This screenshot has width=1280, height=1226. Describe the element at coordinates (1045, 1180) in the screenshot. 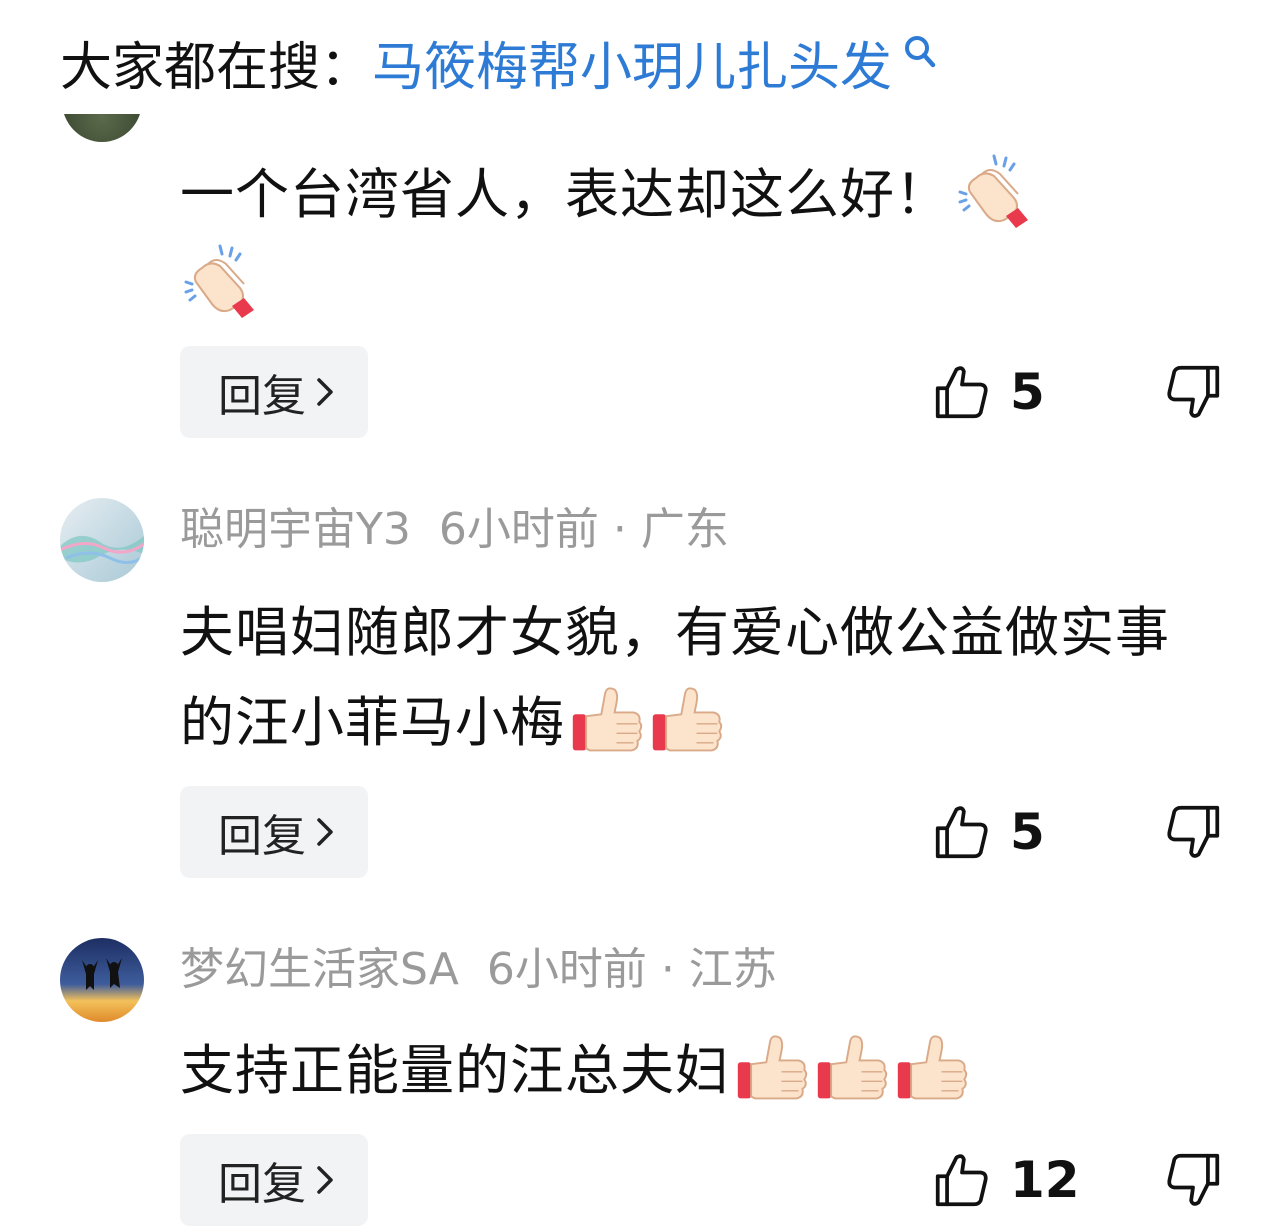

I see `like-count: 12` at that location.